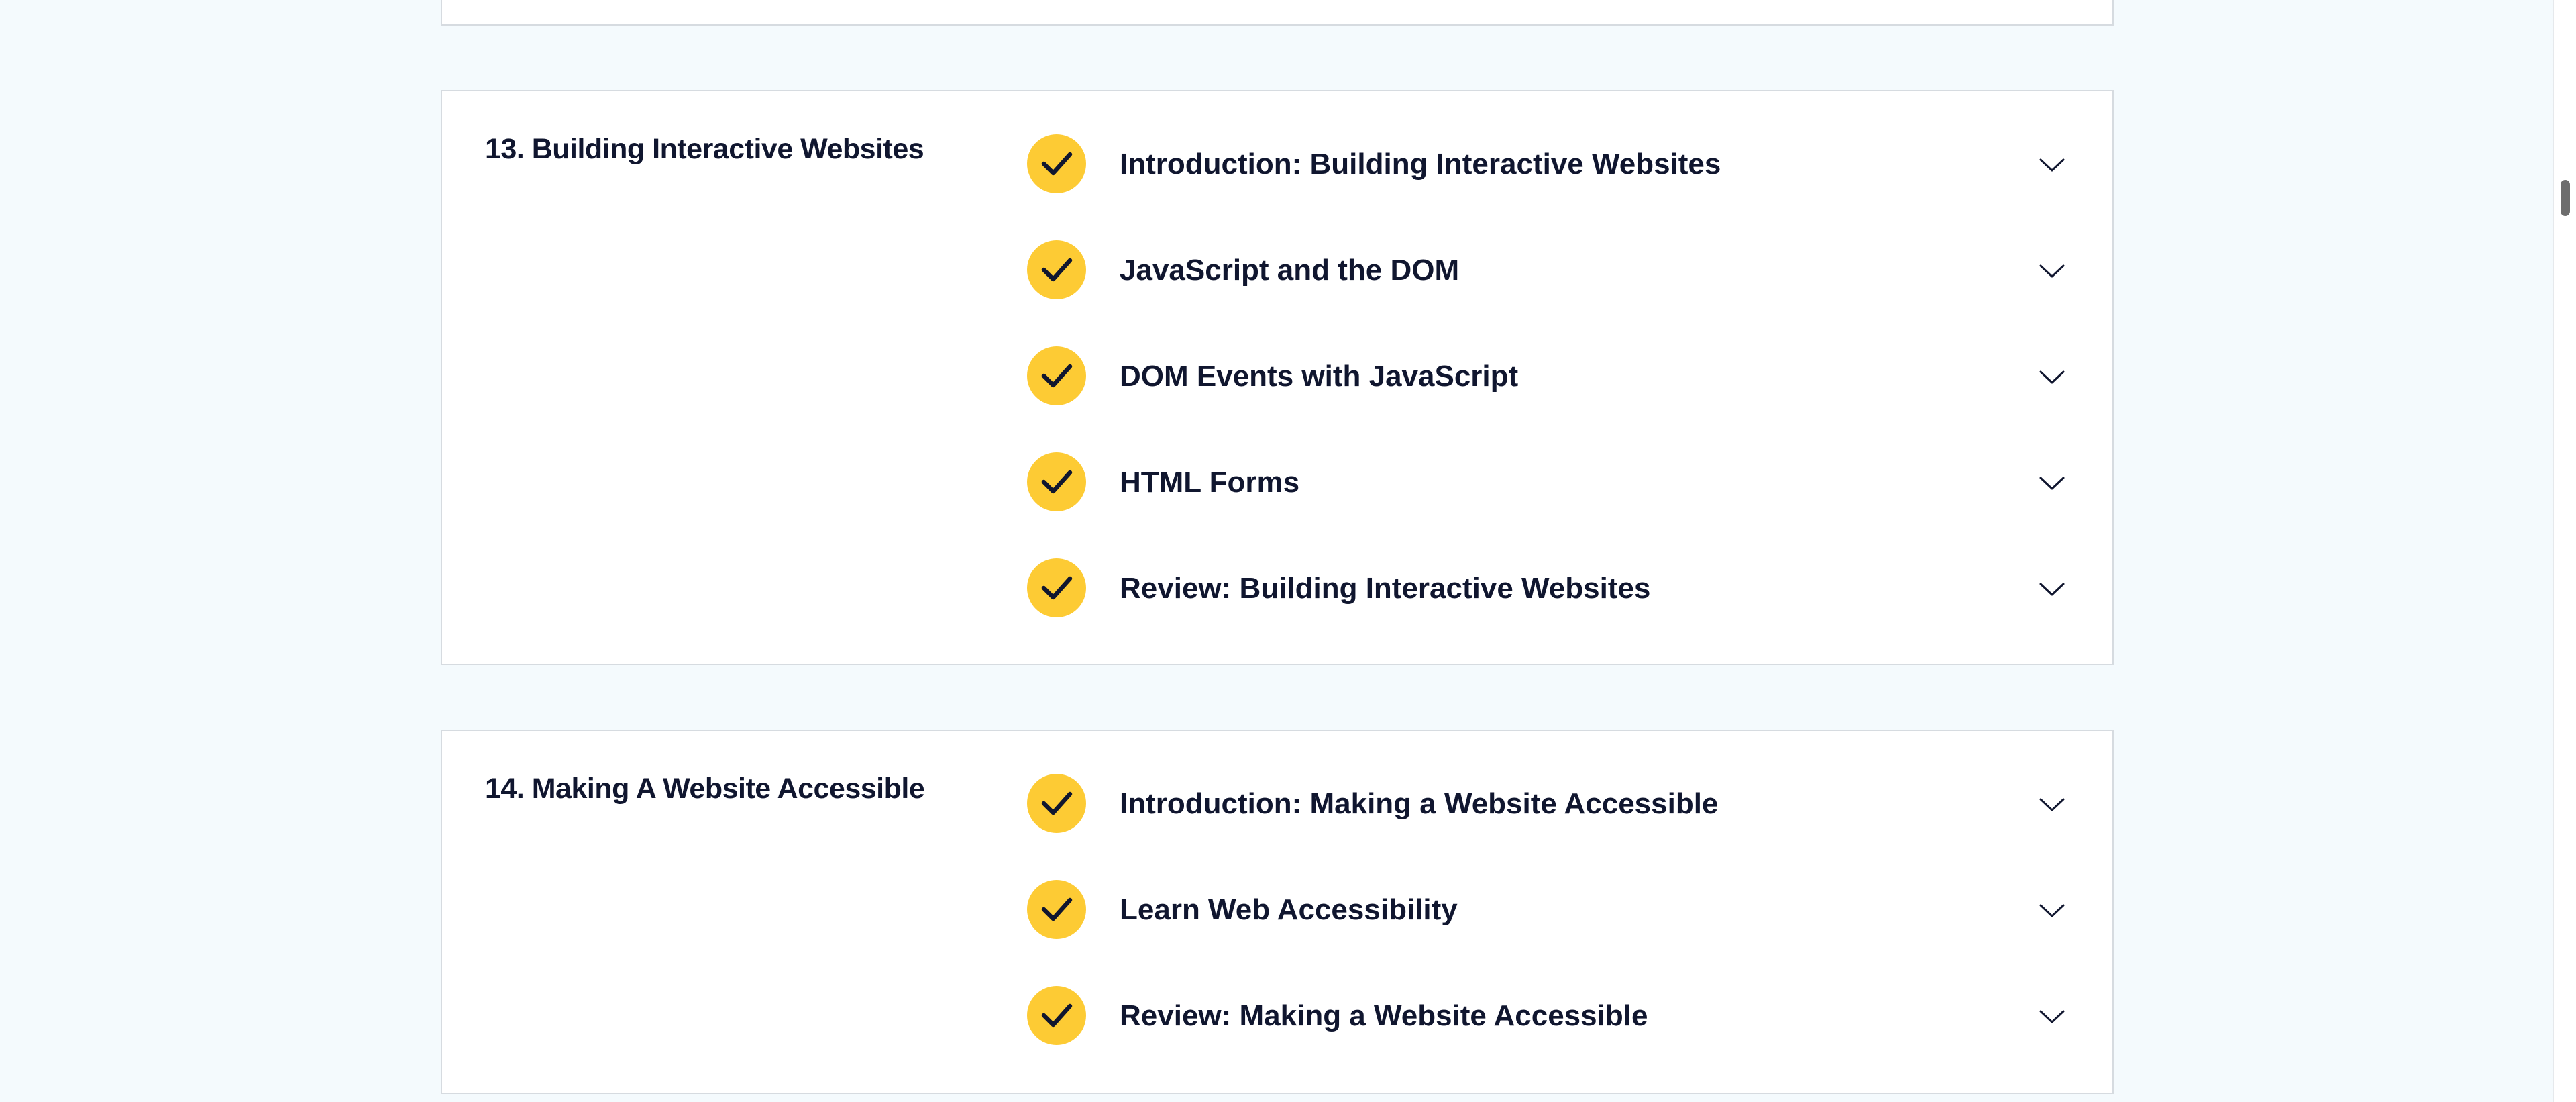 This screenshot has width=2576, height=1102. Describe the element at coordinates (1547, 611) in the screenshot. I see `lesson-row: Review: Building Interactive Websites` at that location.